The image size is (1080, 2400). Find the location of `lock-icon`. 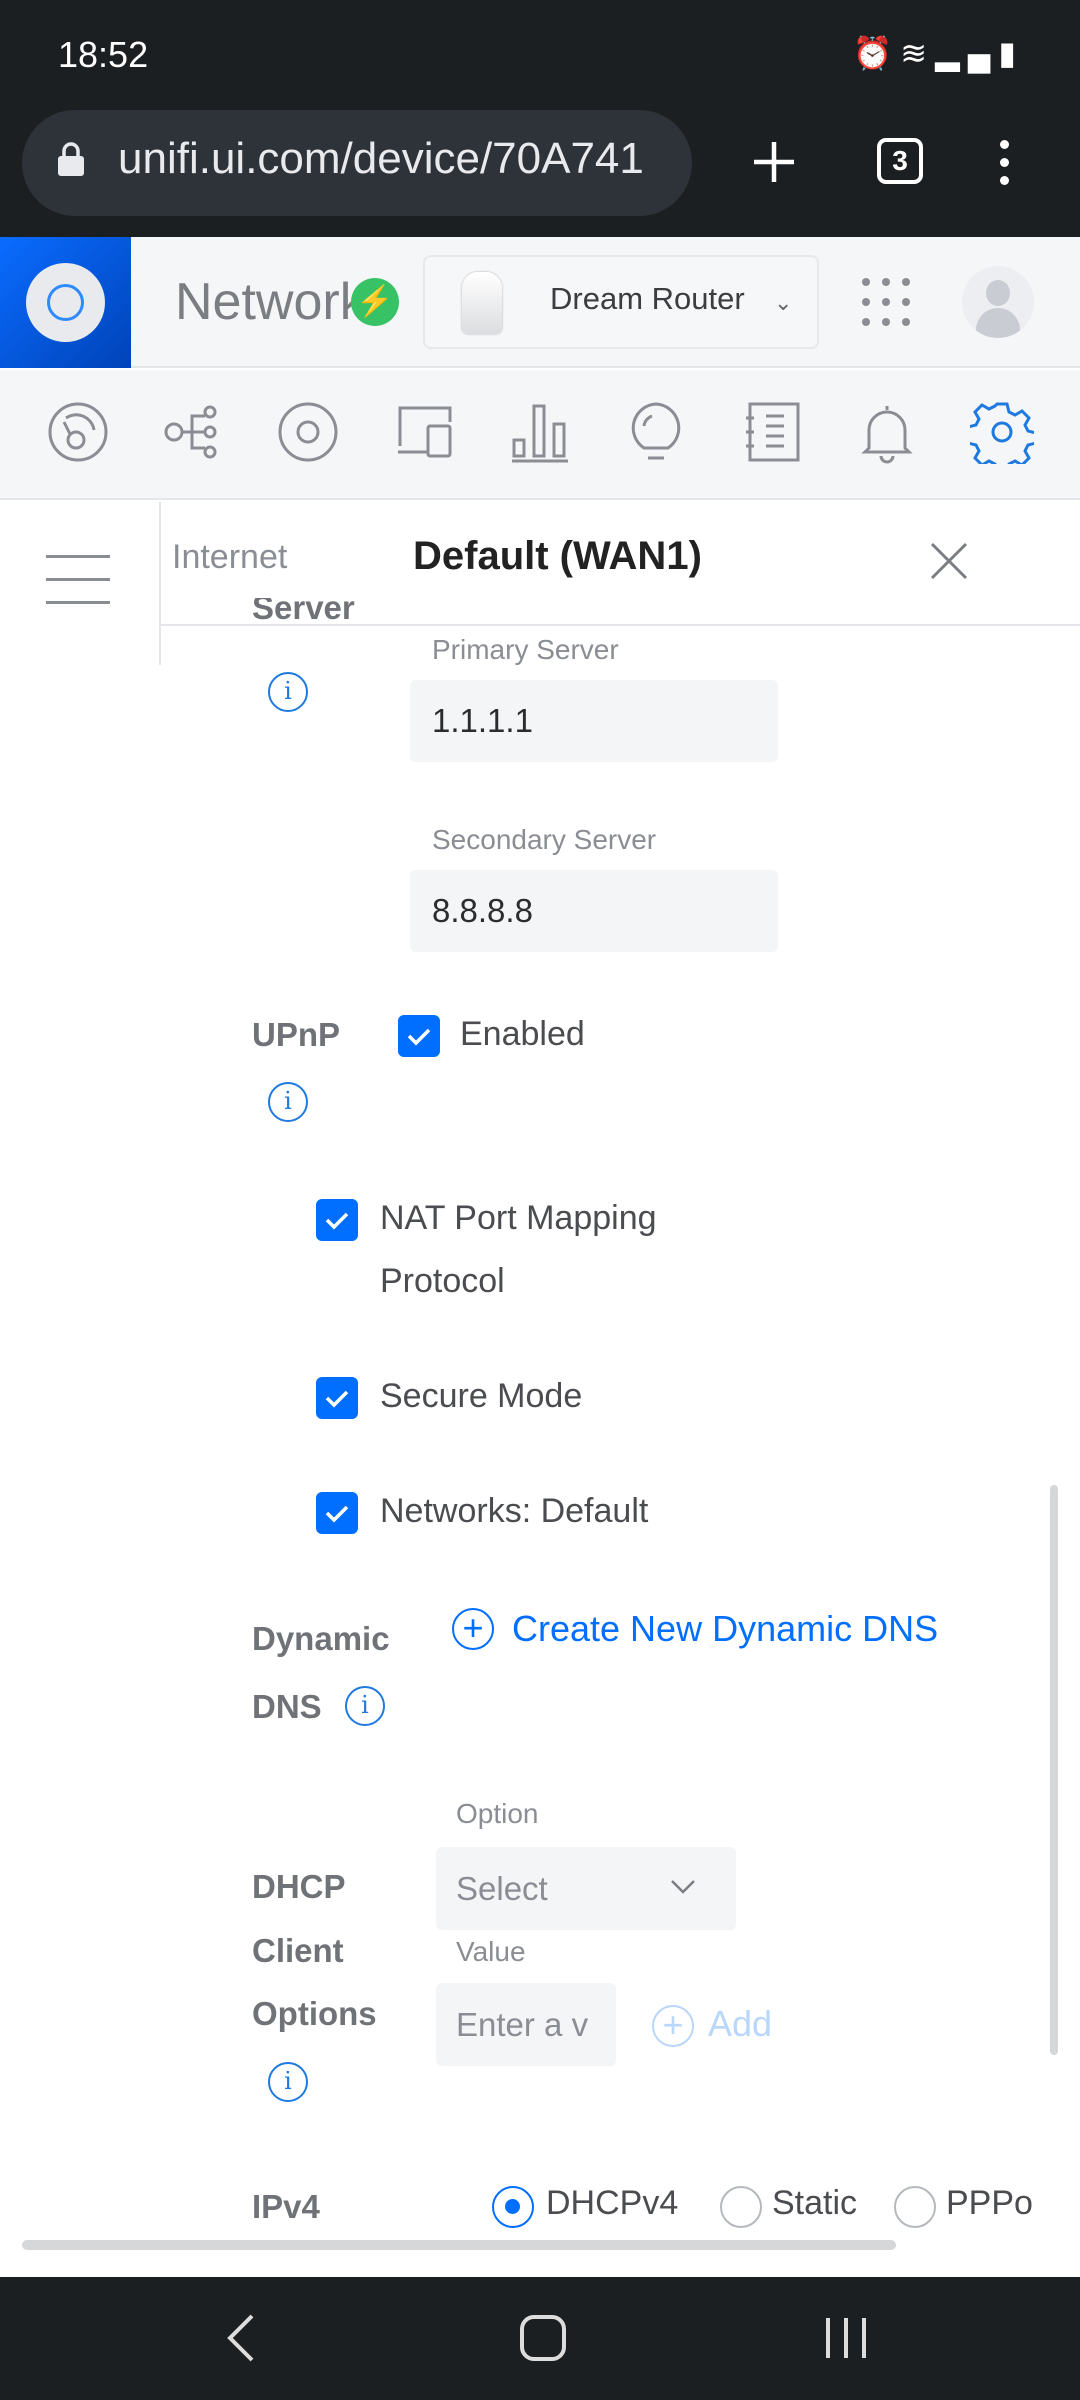

lock-icon is located at coordinates (71, 159).